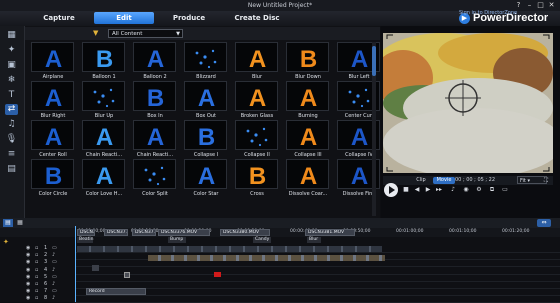 This screenshot has height=303, width=560. What do you see at coordinates (479, 190) in the screenshot?
I see `settings-icon: ⚙` at bounding box center [479, 190].